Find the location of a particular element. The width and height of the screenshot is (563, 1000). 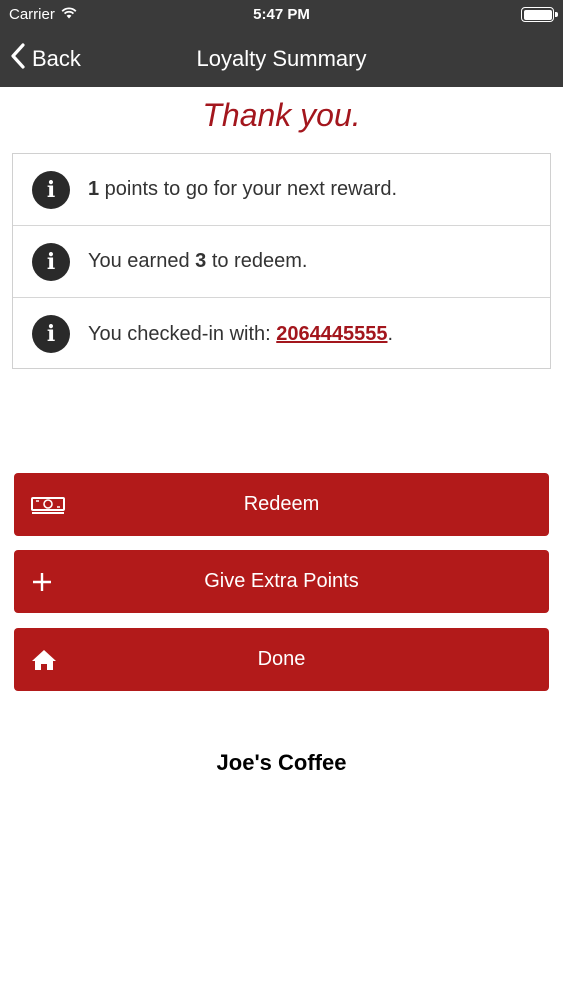

info-row-earned: i You earned 3 to redeem. is located at coordinates (281, 262).